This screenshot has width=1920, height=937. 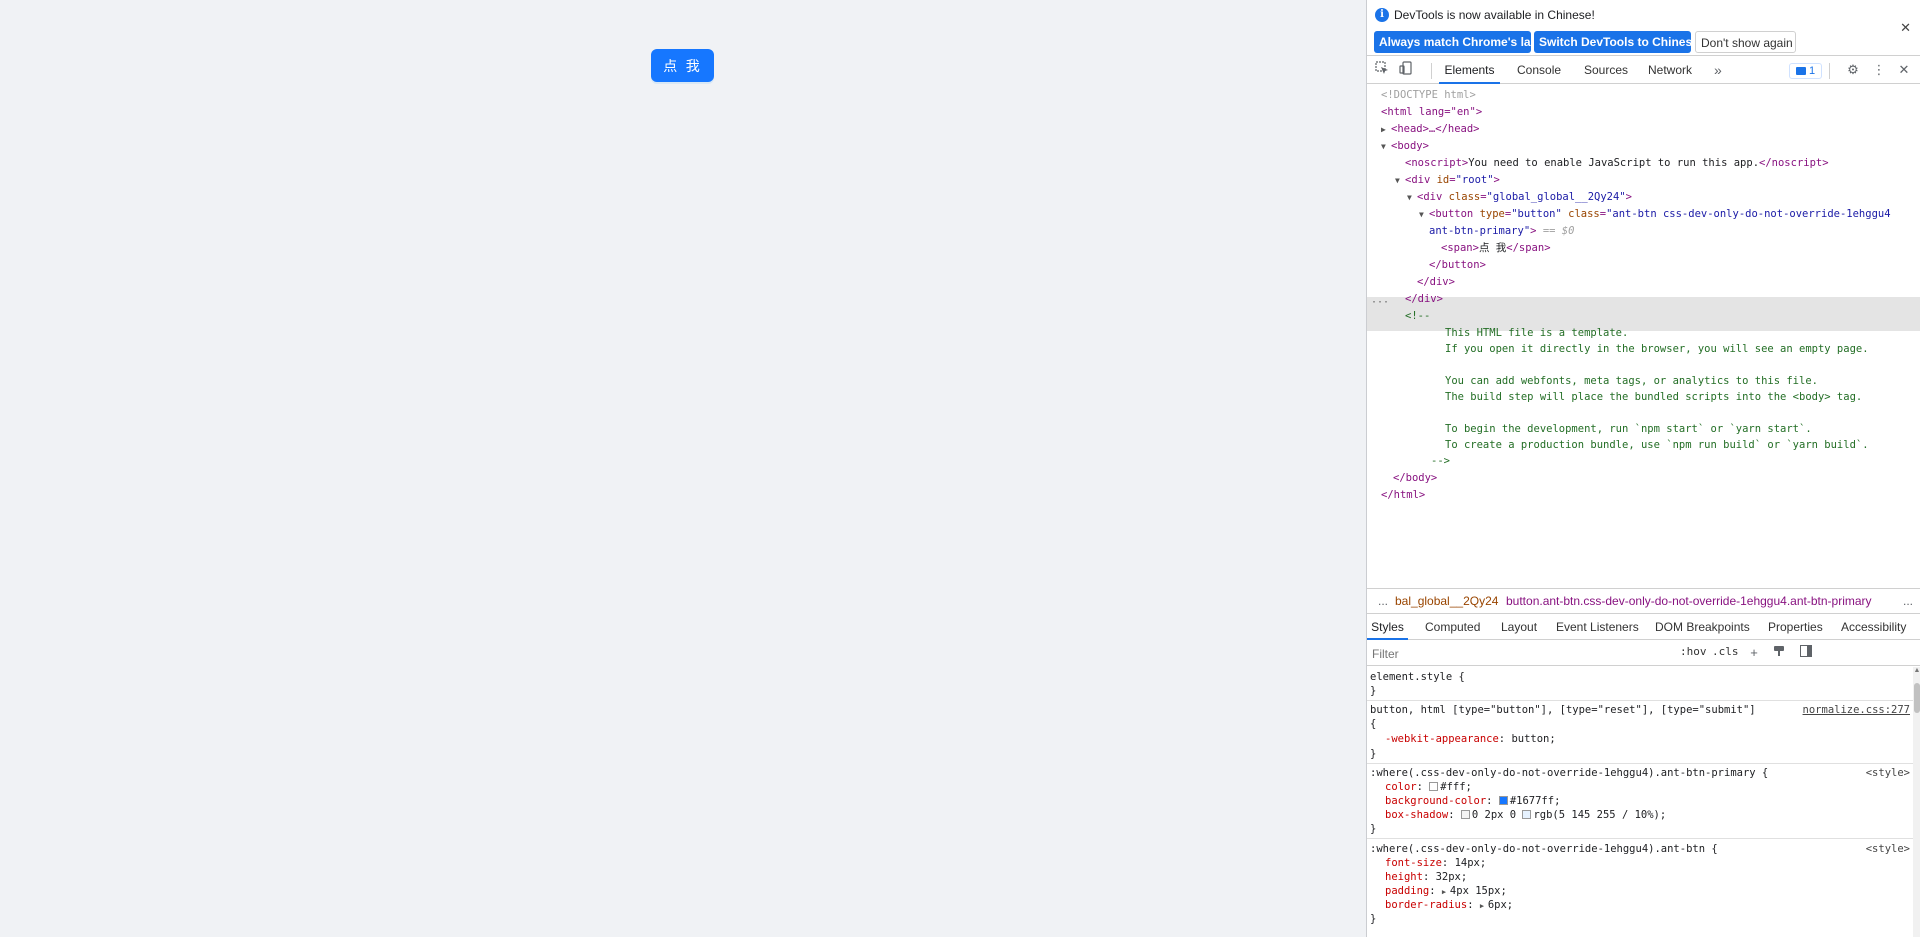 I want to click on style-property: font-size: 14px;, so click(x=1435, y=863).